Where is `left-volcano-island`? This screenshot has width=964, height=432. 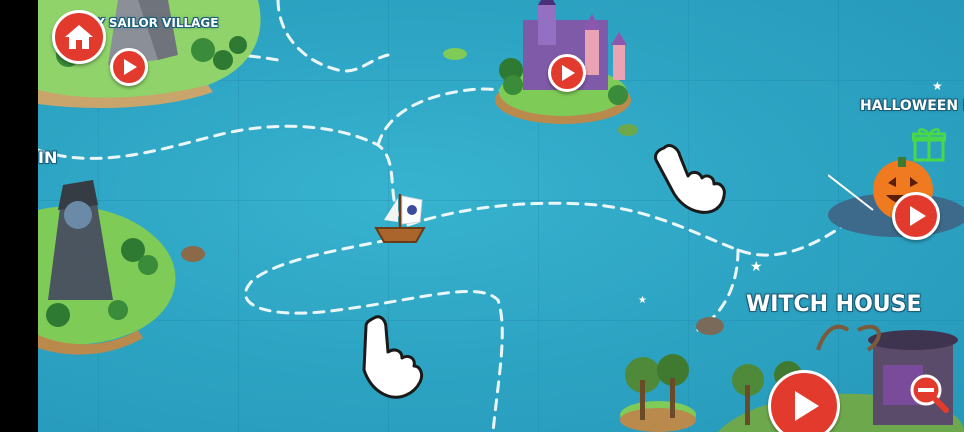
left-volcano-island is located at coordinates (107, 267).